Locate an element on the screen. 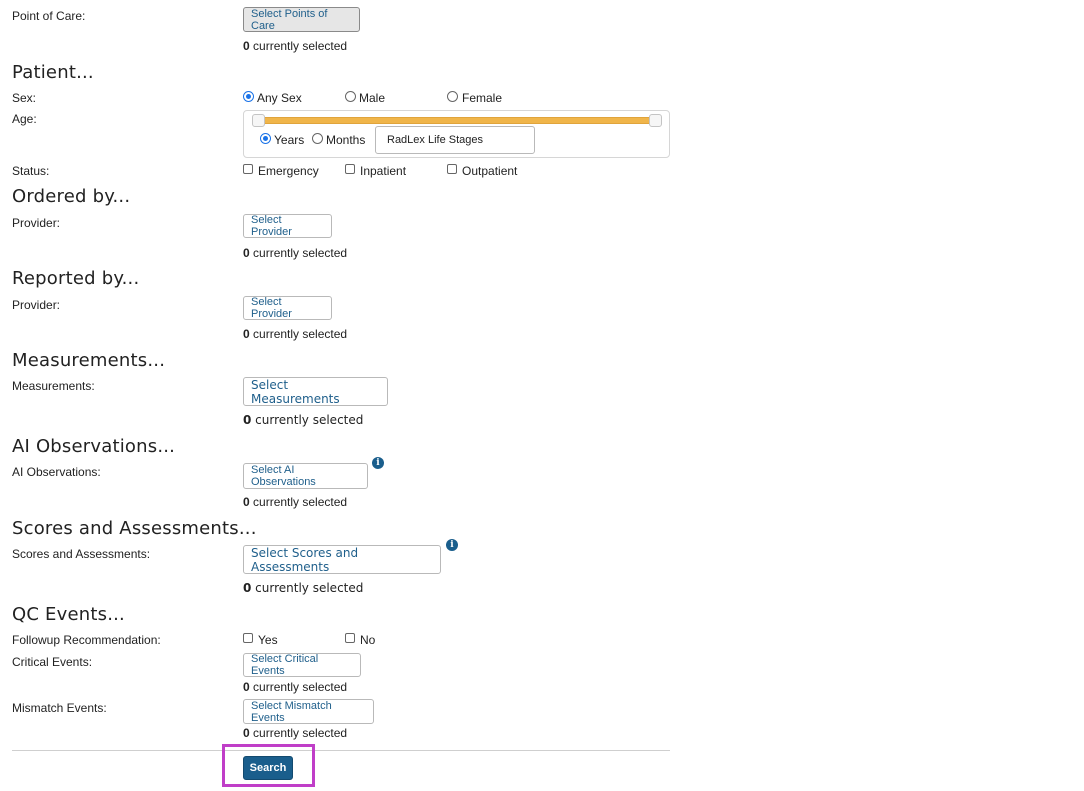 This screenshot has height=791, width=1084. age-range-panel: Years Months RadLex Life Stages is located at coordinates (456, 134).